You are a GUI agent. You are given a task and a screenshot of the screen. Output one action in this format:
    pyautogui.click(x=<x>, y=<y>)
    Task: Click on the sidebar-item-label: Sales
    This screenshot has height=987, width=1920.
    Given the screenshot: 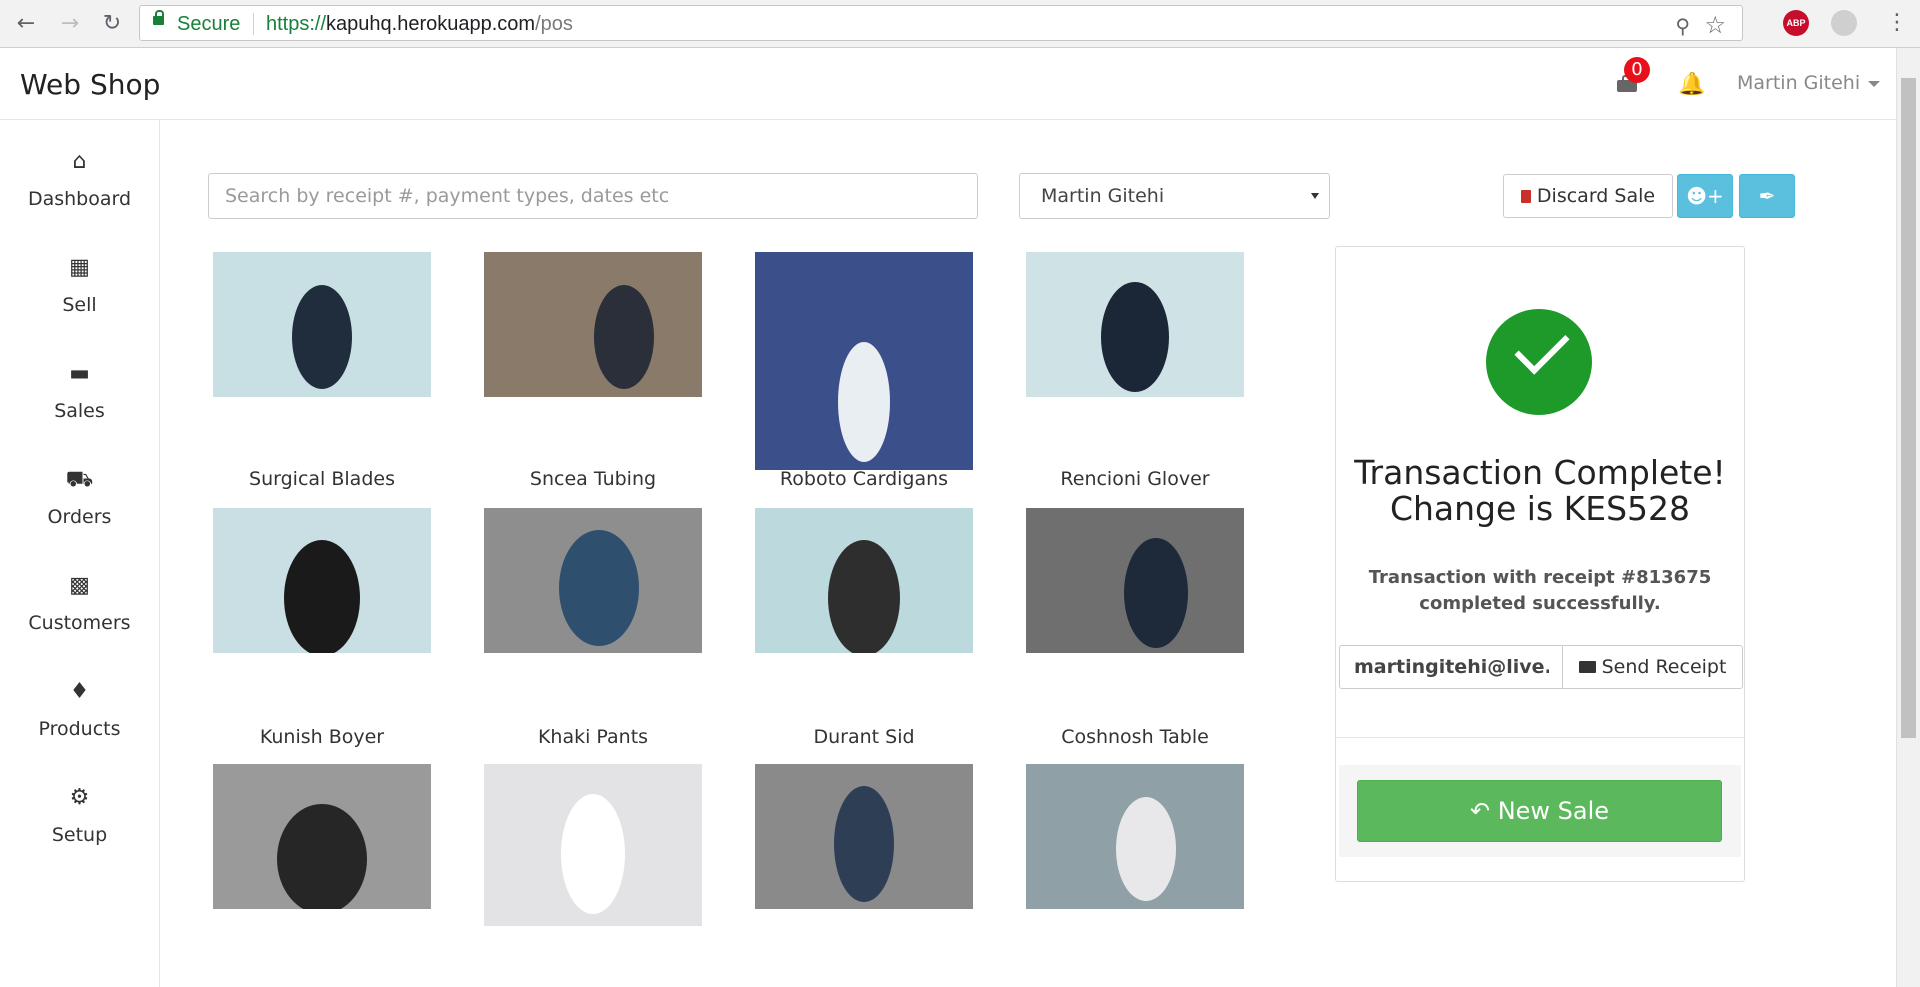 What is the action you would take?
    pyautogui.click(x=79, y=411)
    